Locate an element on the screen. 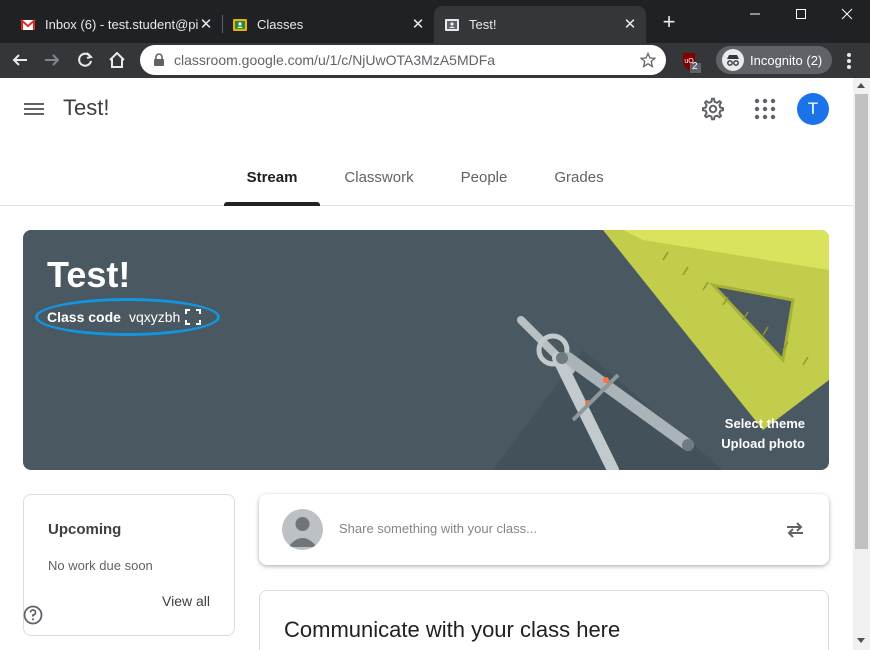 The width and height of the screenshot is (870, 650). ublock-shield-icon: uO is located at coordinates (692, 63).